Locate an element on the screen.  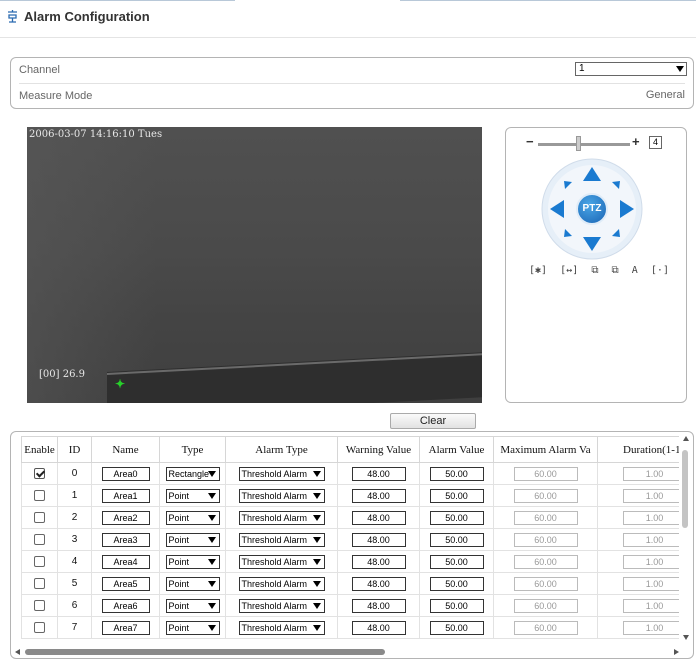
iris-close-icon: ⧉ is located at coordinates (615, 270).